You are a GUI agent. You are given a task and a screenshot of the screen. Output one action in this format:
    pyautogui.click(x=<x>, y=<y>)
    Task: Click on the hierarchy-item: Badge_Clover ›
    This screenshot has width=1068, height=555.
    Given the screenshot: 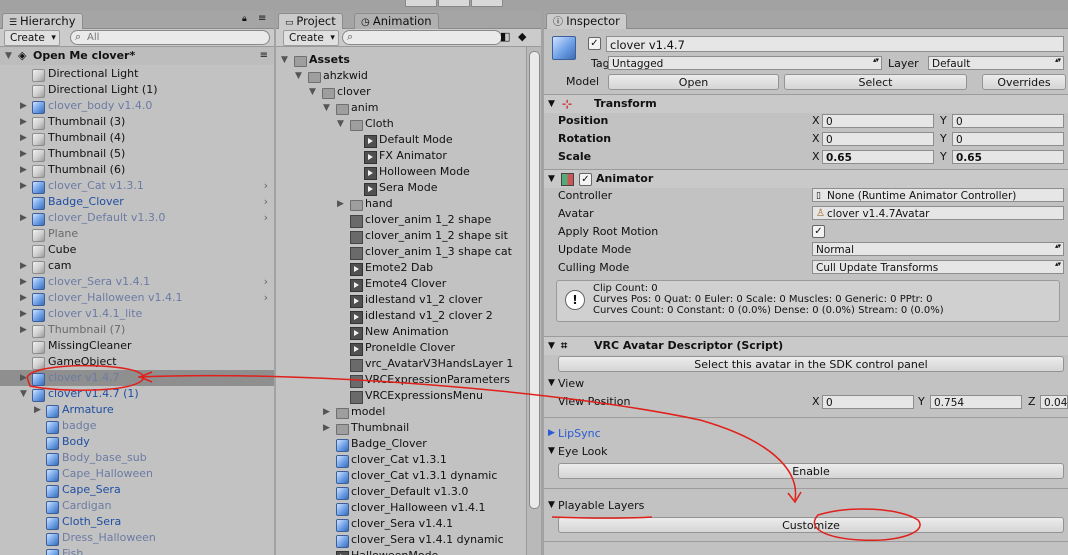 What is the action you would take?
    pyautogui.click(x=137, y=202)
    